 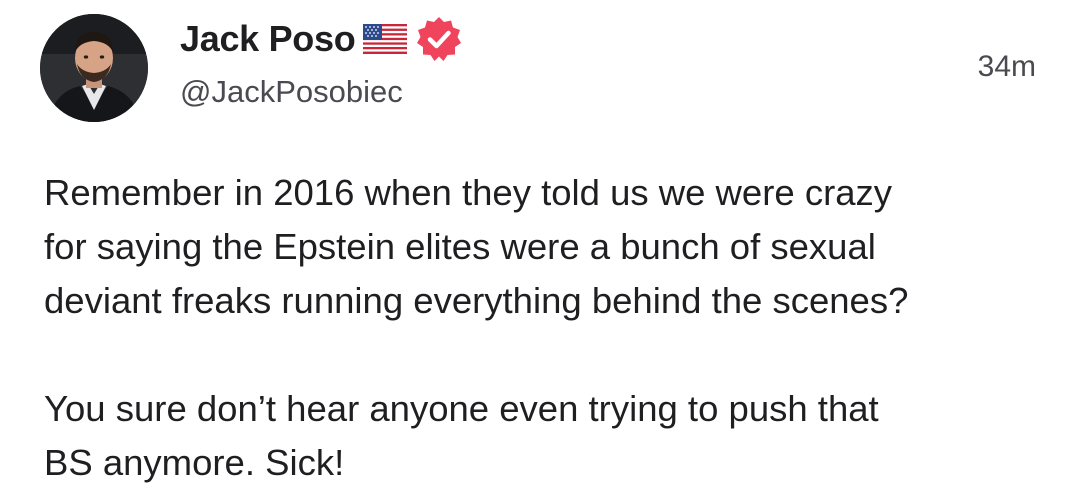 What do you see at coordinates (1007, 67) in the screenshot?
I see `post-timestamp: 34m` at bounding box center [1007, 67].